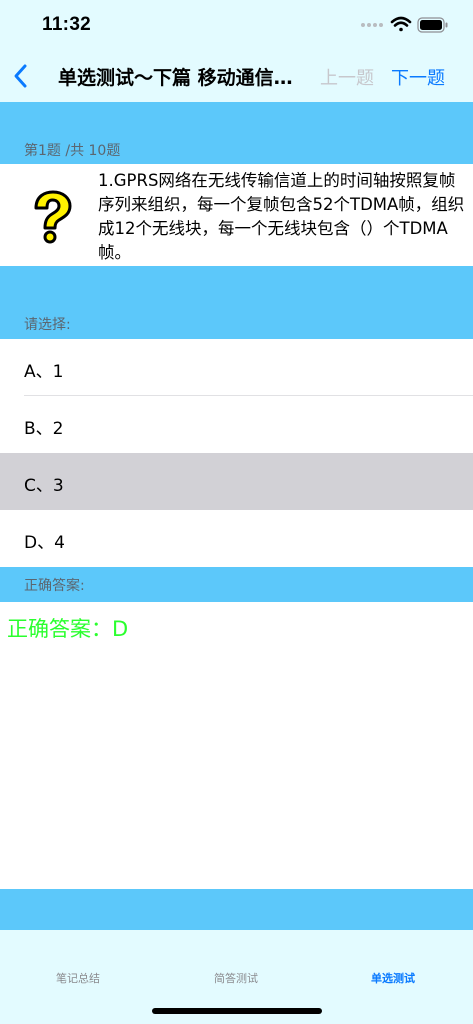  What do you see at coordinates (47, 325) in the screenshot?
I see `choose-label: 请选择:` at bounding box center [47, 325].